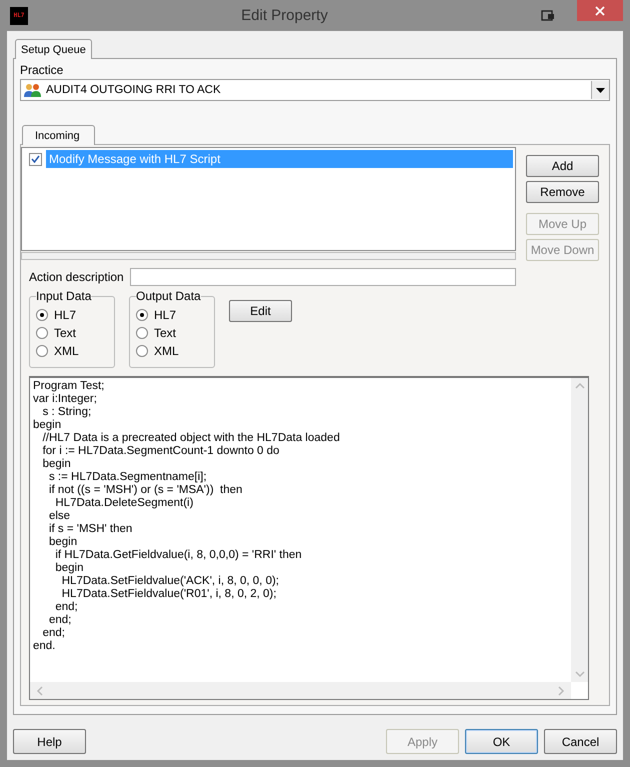 This screenshot has height=767, width=630. Describe the element at coordinates (260, 311) in the screenshot. I see `edit-button: Edit` at that location.